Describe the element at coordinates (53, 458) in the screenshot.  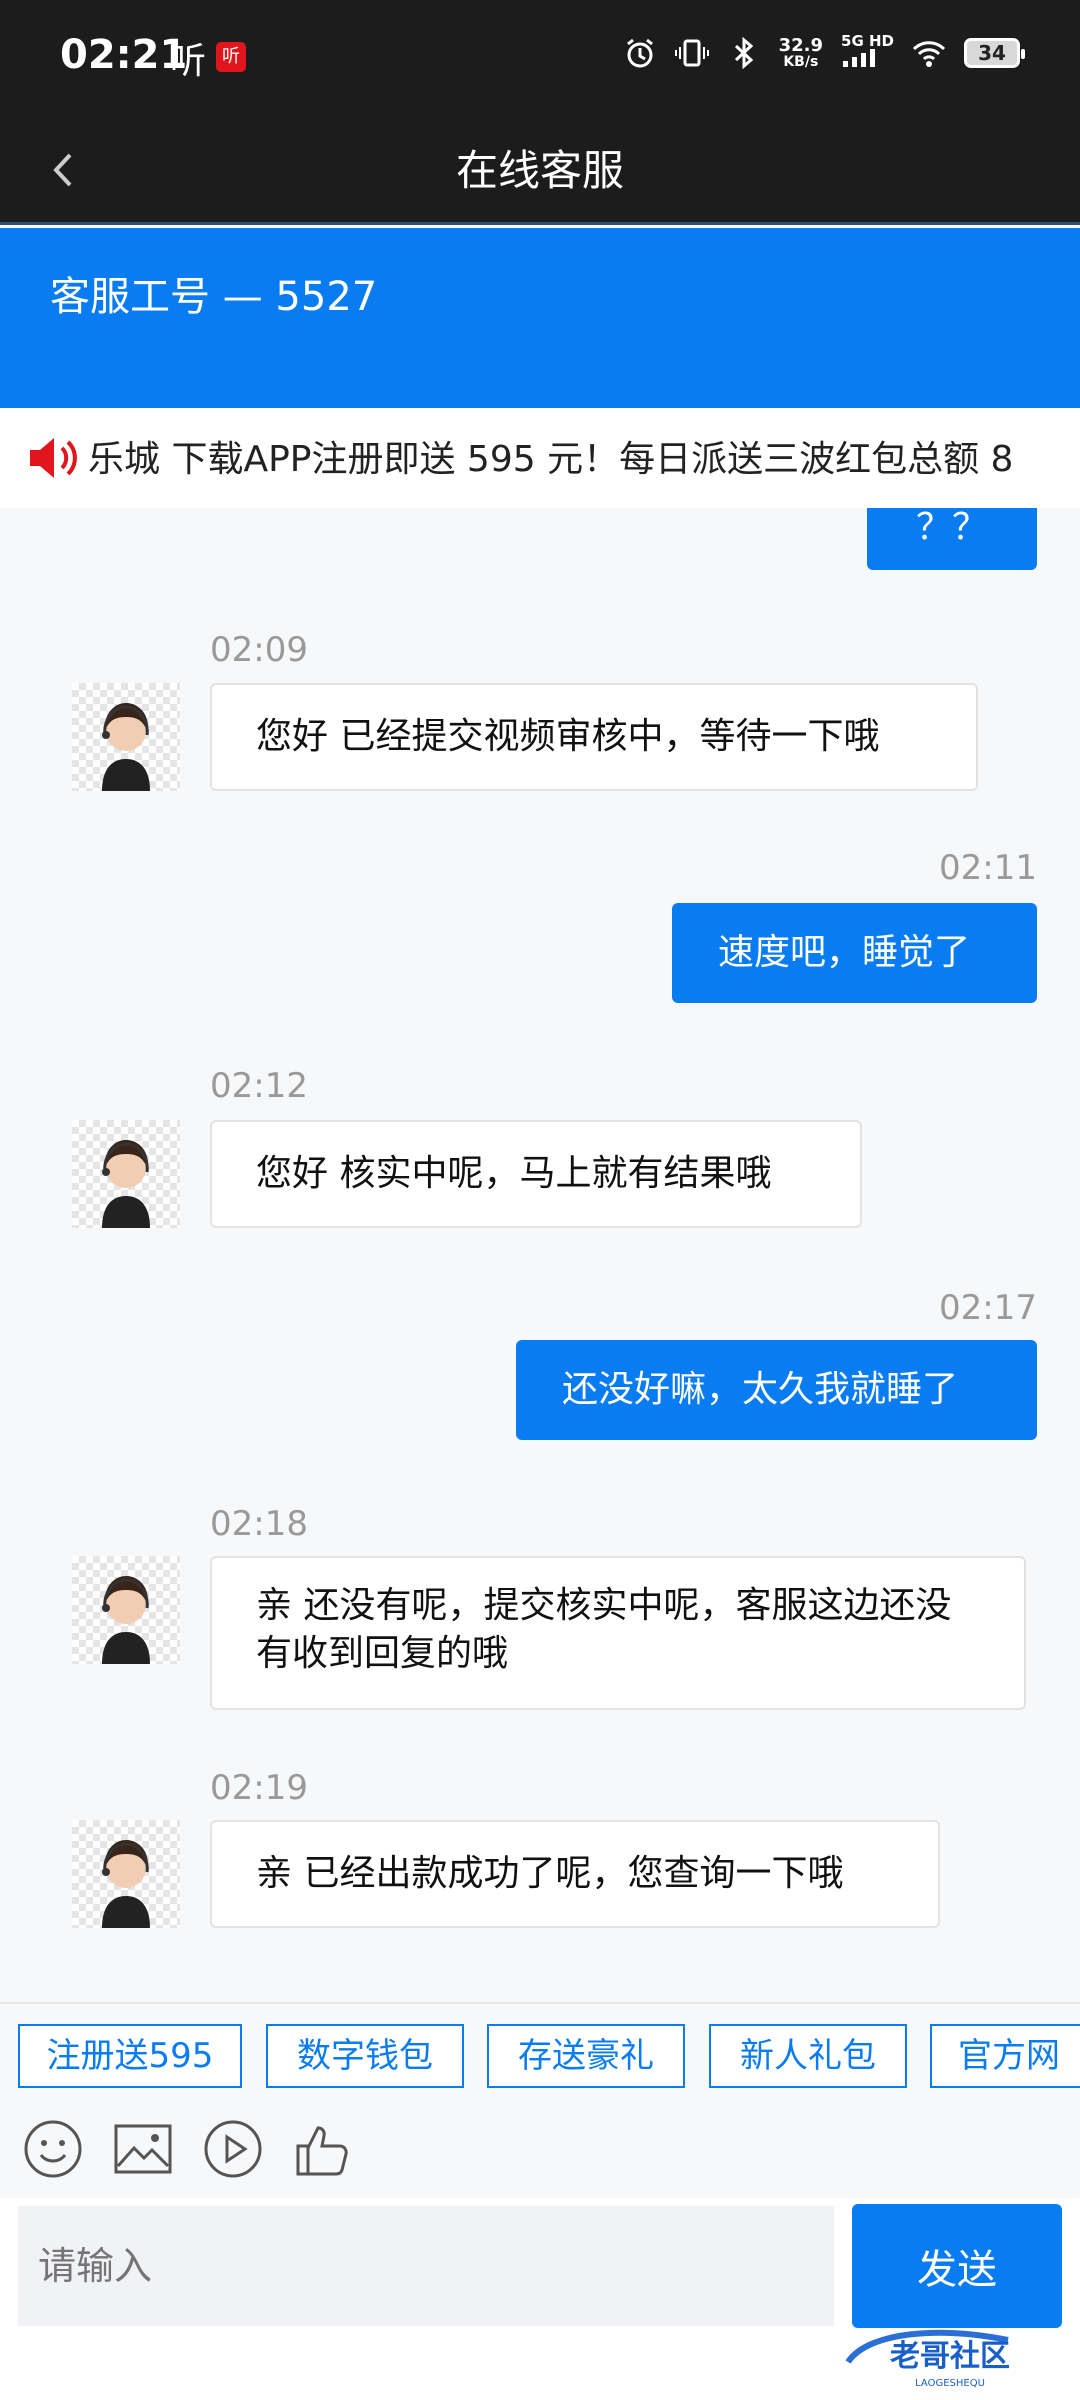
I see `speaker-icon` at that location.